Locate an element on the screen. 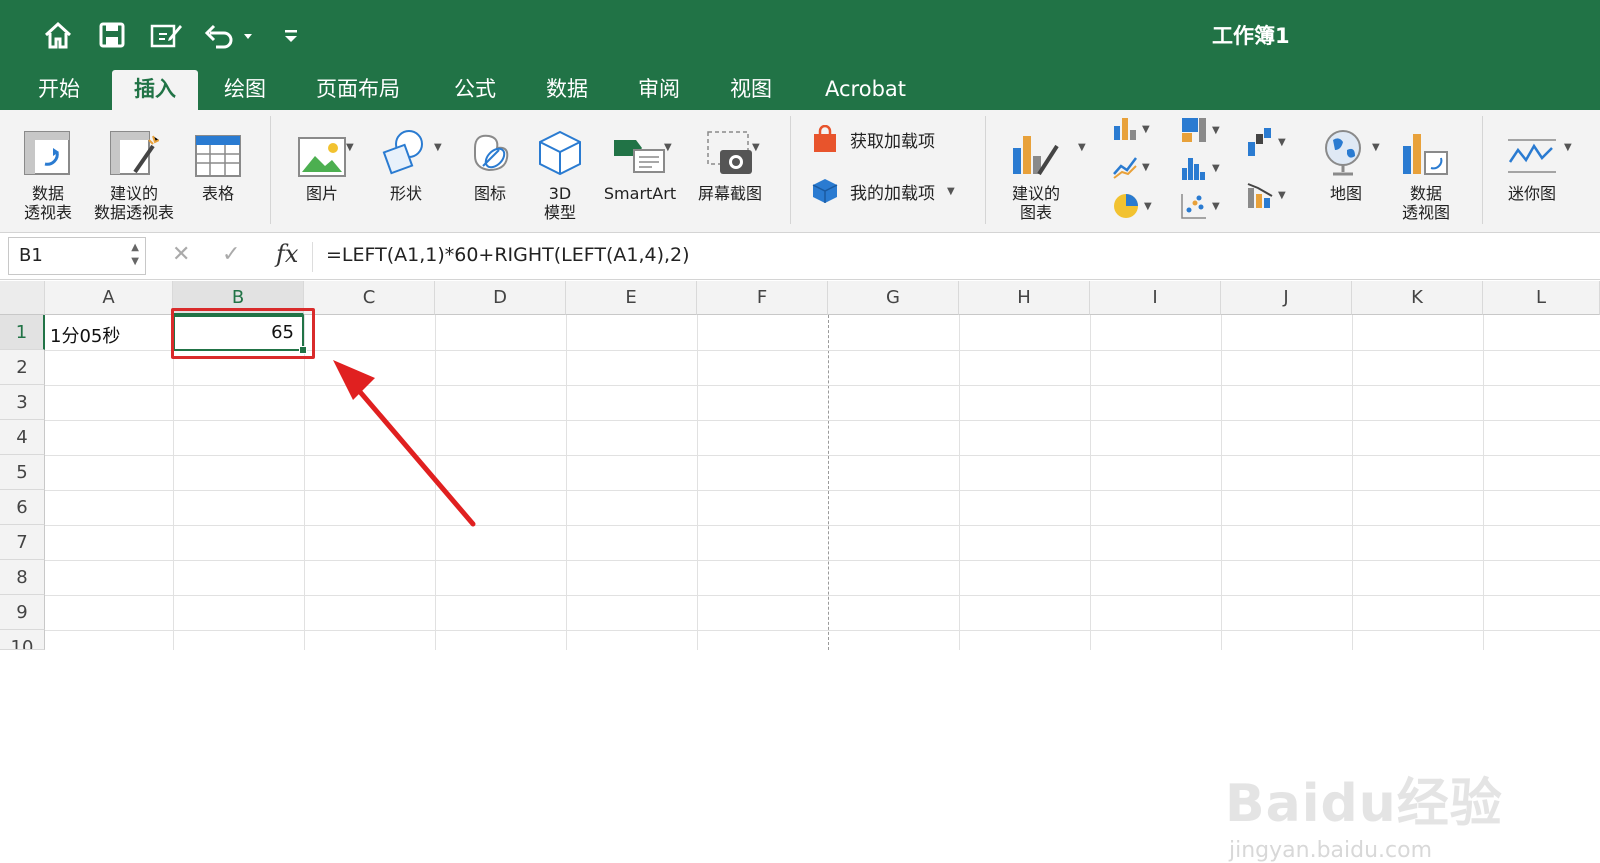 This screenshot has width=1600, height=863. shapes-button: 形状 is located at coordinates (406, 161).